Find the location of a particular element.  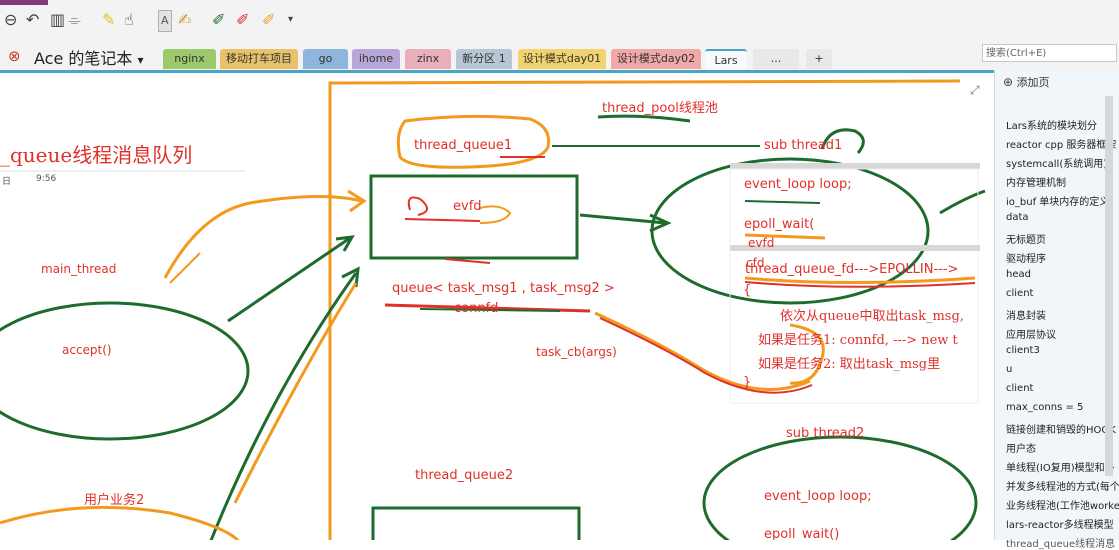

page-time: 9:56 is located at coordinates (46, 179).